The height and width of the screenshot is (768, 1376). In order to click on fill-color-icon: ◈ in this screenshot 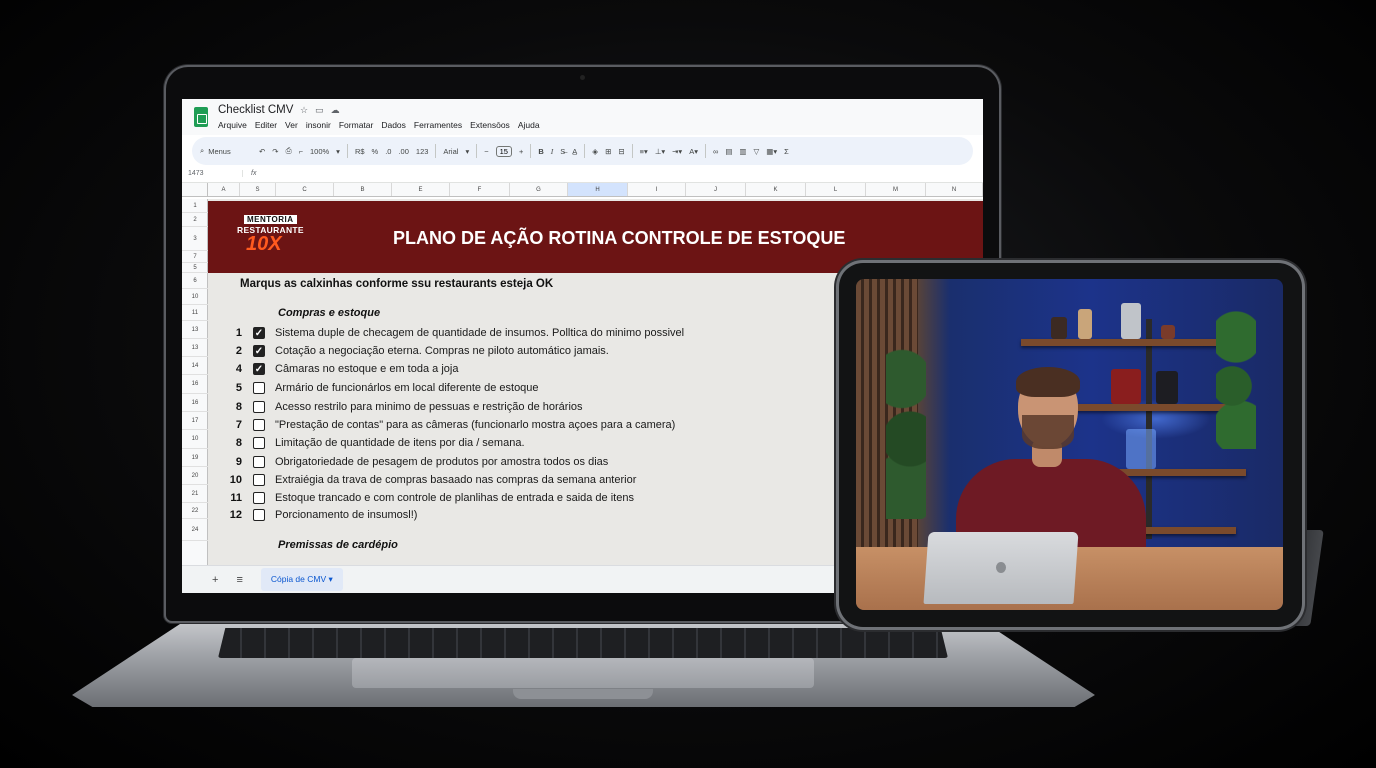, I will do `click(595, 151)`.